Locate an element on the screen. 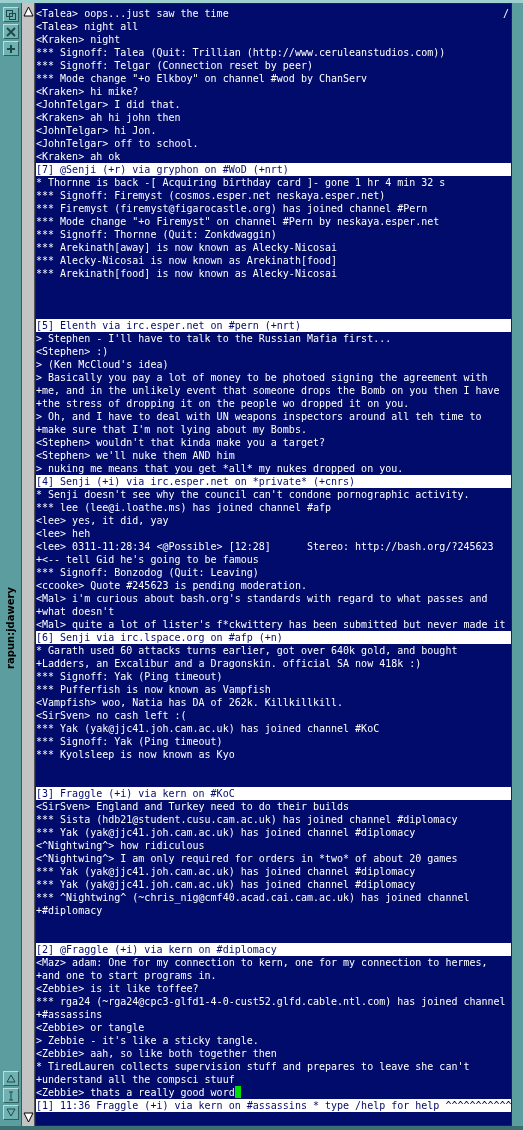 The width and height of the screenshot is (523, 1130). chat-line: > Basically you pay a lot of money to be photoed signing the agreement with is located at coordinates (262, 377).